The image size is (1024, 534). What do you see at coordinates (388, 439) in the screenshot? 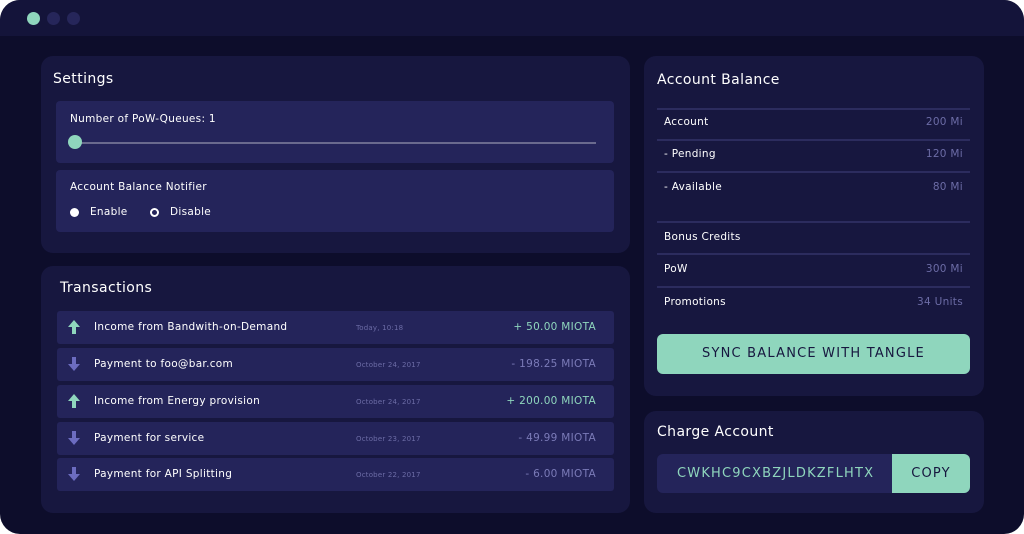
I see `transaction-date: October 23, 2017` at bounding box center [388, 439].